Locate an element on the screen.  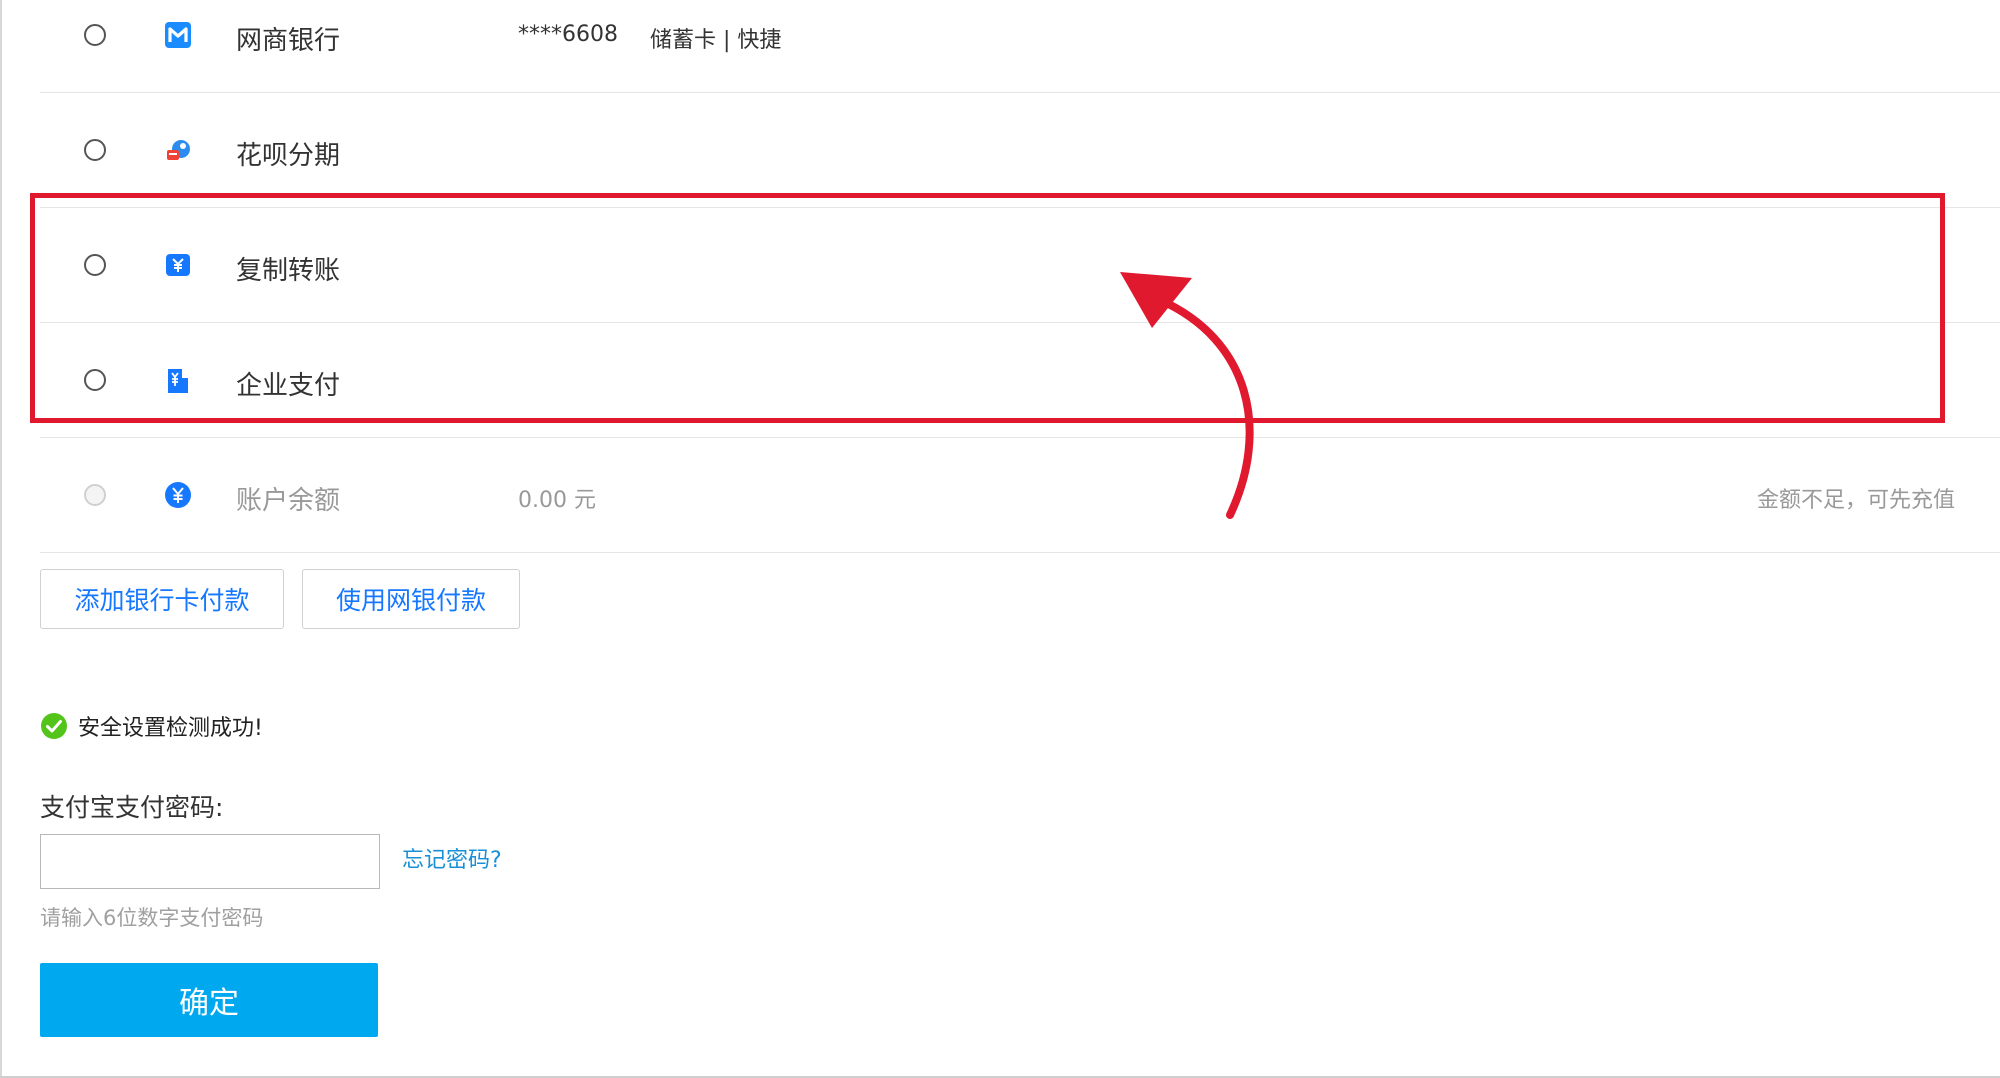
radio-huabei is located at coordinates (95, 150).